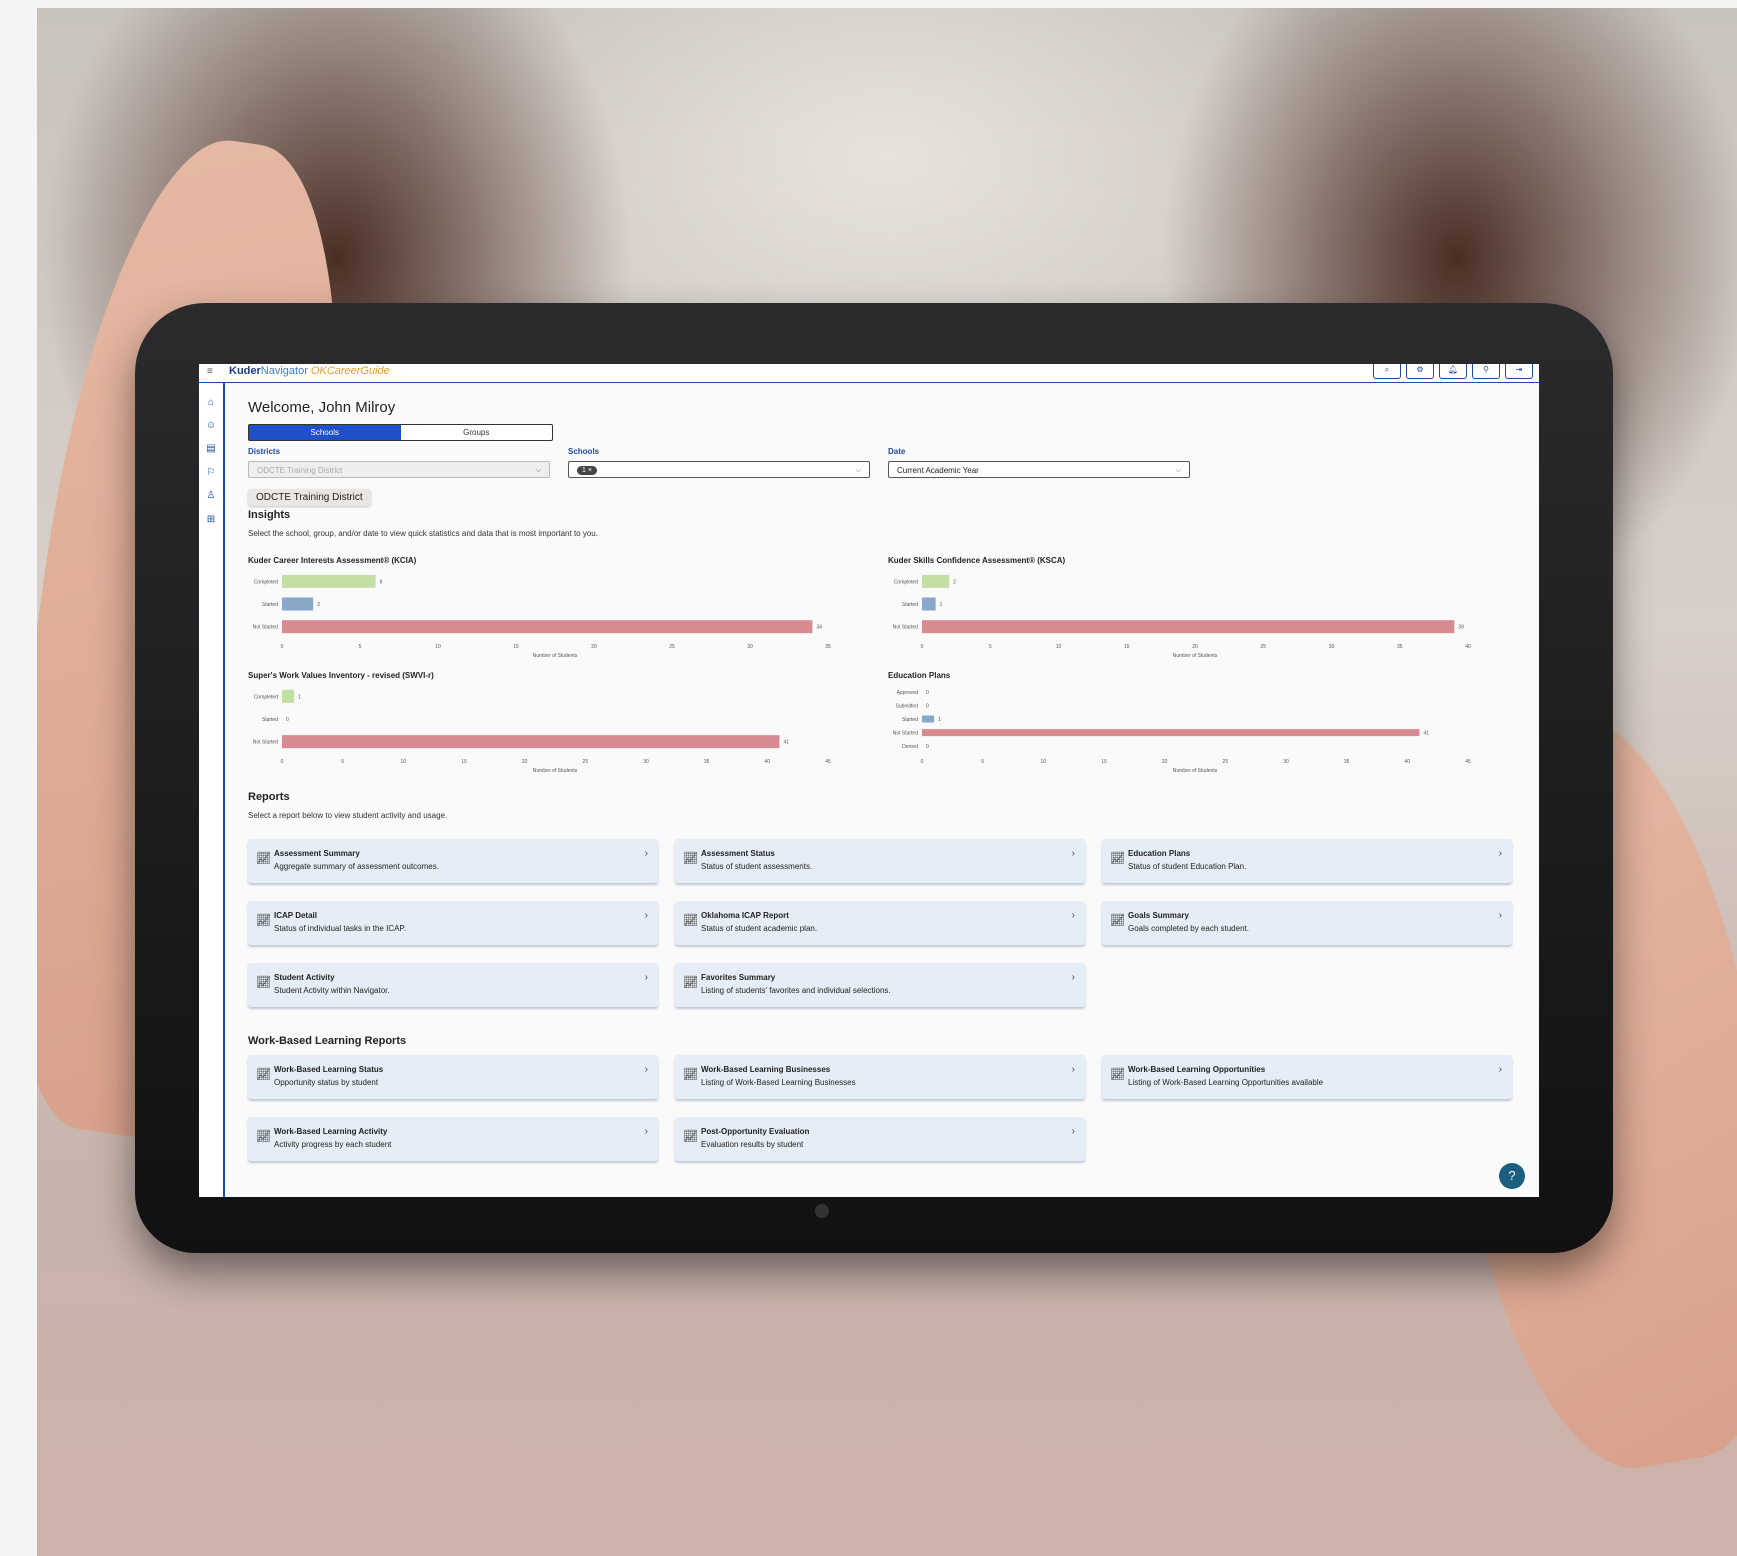 The image size is (1737, 1556). I want to click on tick-label: 45, so click(1468, 762).